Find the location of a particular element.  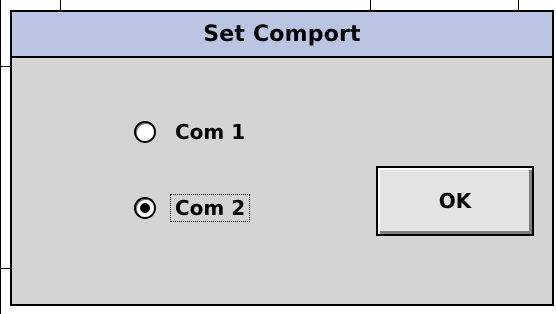

ok-button: OK is located at coordinates (455, 201).